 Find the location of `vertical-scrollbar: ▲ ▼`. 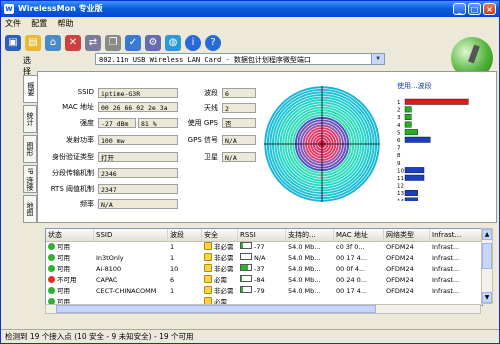

vertical-scrollbar: ▲ ▼ is located at coordinates (487, 266).